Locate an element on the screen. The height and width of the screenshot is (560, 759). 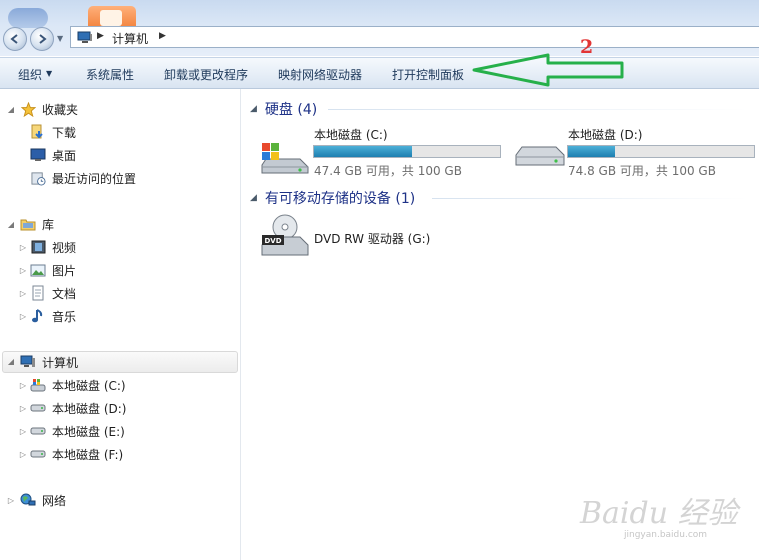
forward-button is located at coordinates (42, 39).